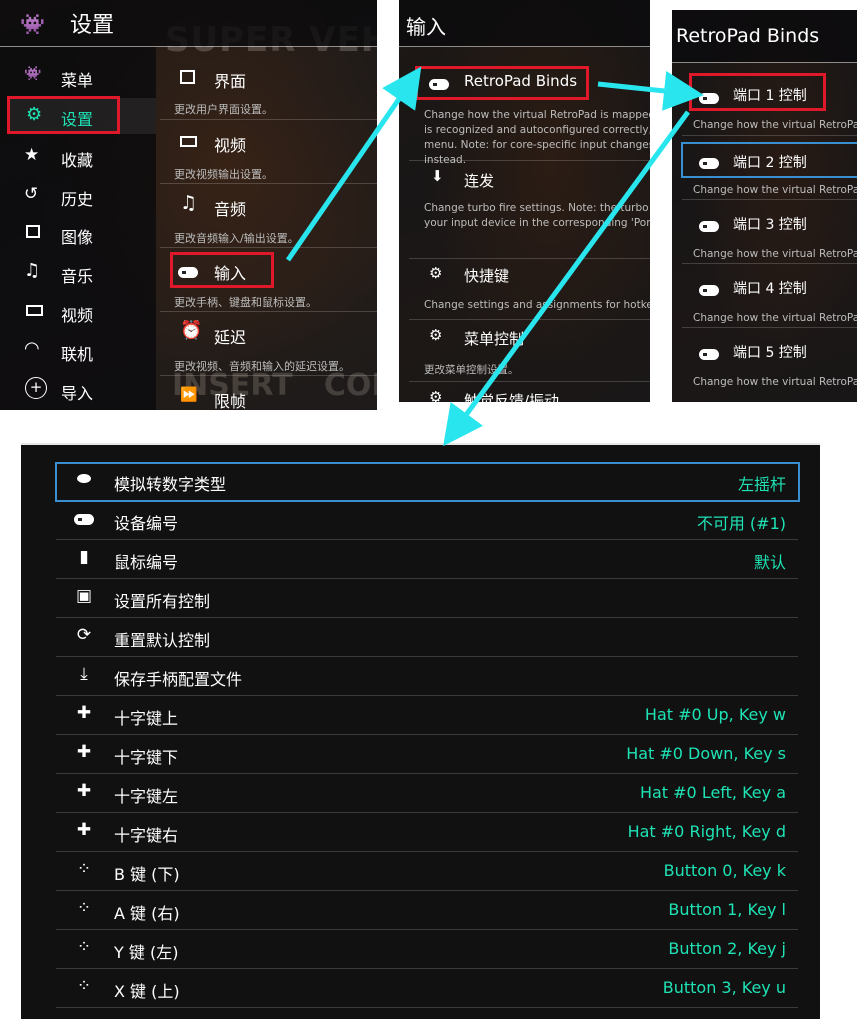 The height and width of the screenshot is (1019, 857). What do you see at coordinates (437, 176) in the screenshot?
I see `turbo-icon: ⬇` at bounding box center [437, 176].